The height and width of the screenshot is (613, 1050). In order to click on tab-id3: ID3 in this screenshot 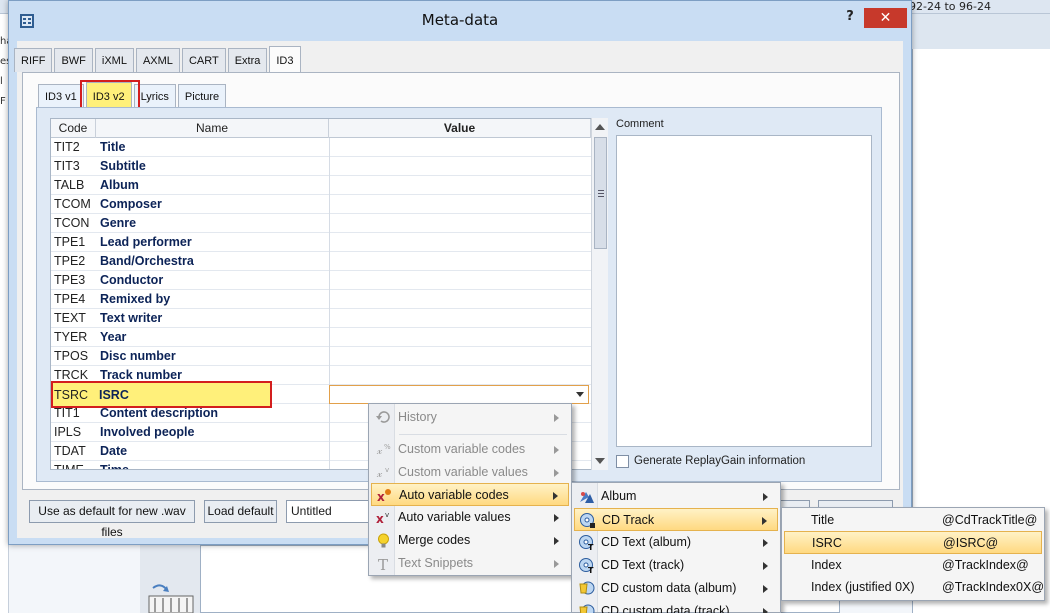, I will do `click(285, 59)`.